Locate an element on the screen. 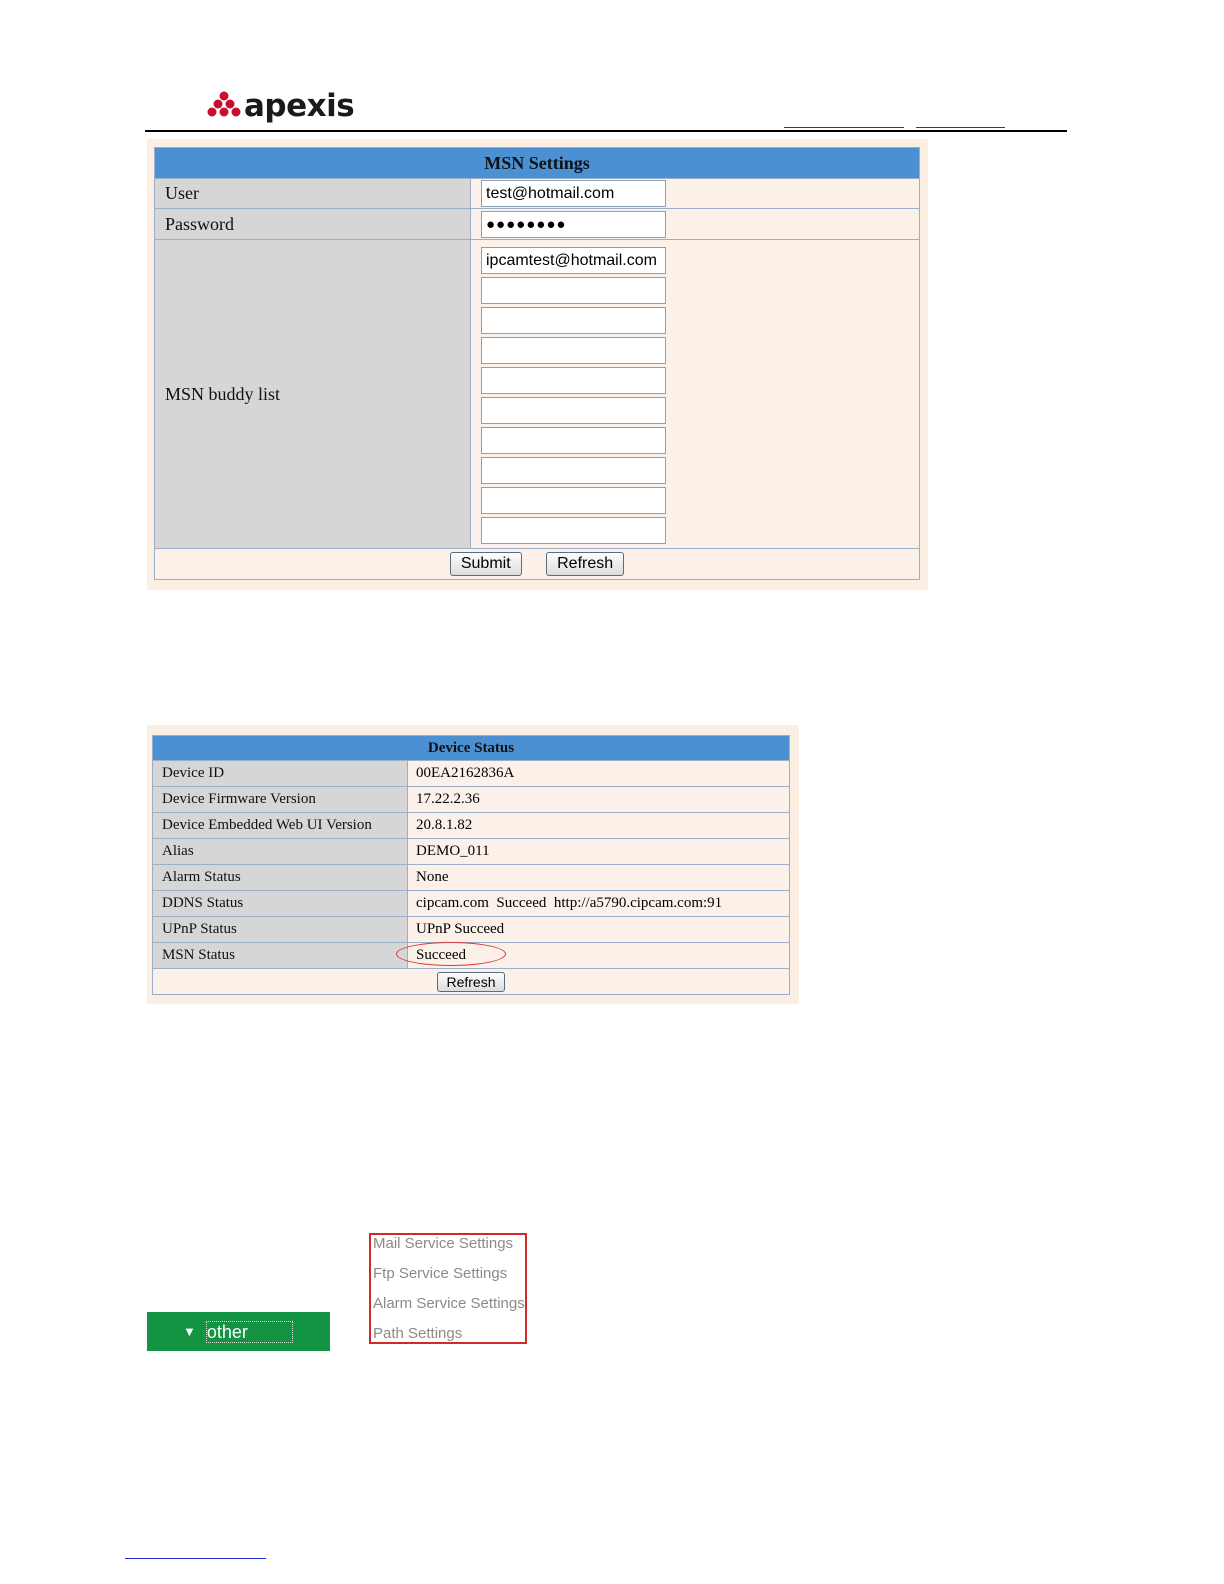 Image resolution: width=1224 pixels, height=1584 pixels. msn-status-cell: Succeed is located at coordinates (593, 955).